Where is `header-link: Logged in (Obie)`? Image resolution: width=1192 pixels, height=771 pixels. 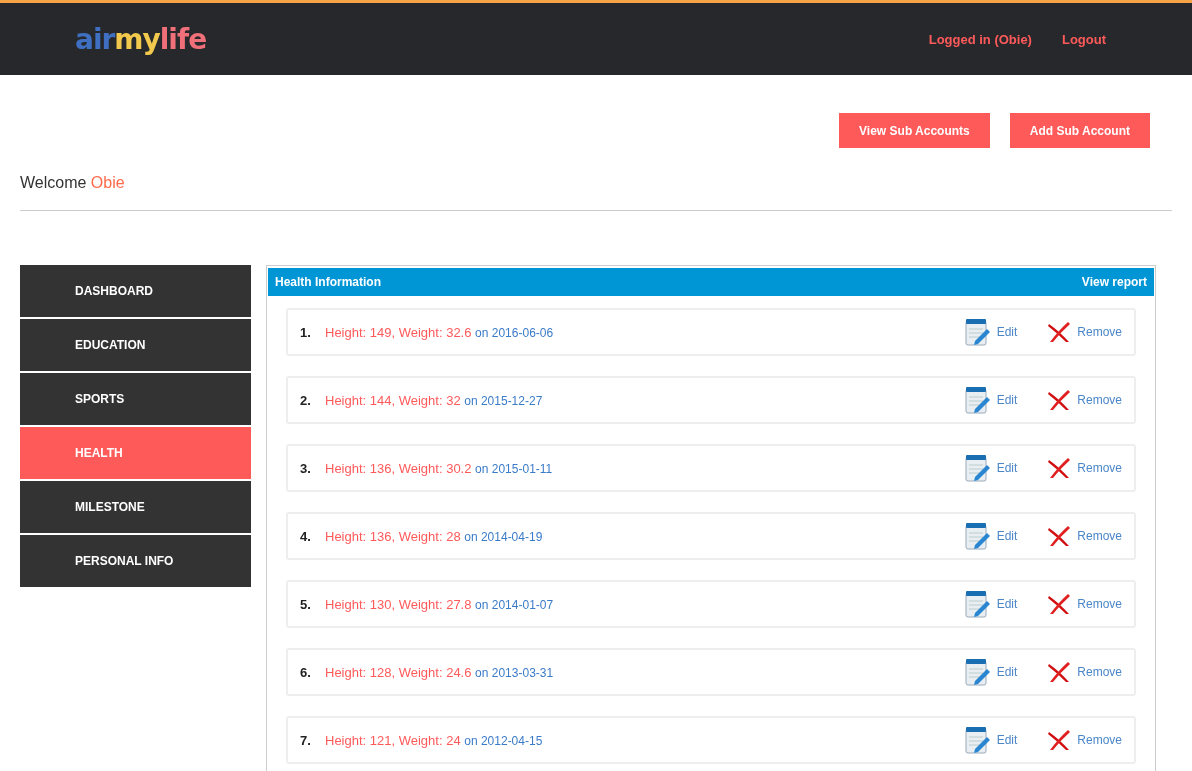 header-link: Logged in (Obie) is located at coordinates (980, 39).